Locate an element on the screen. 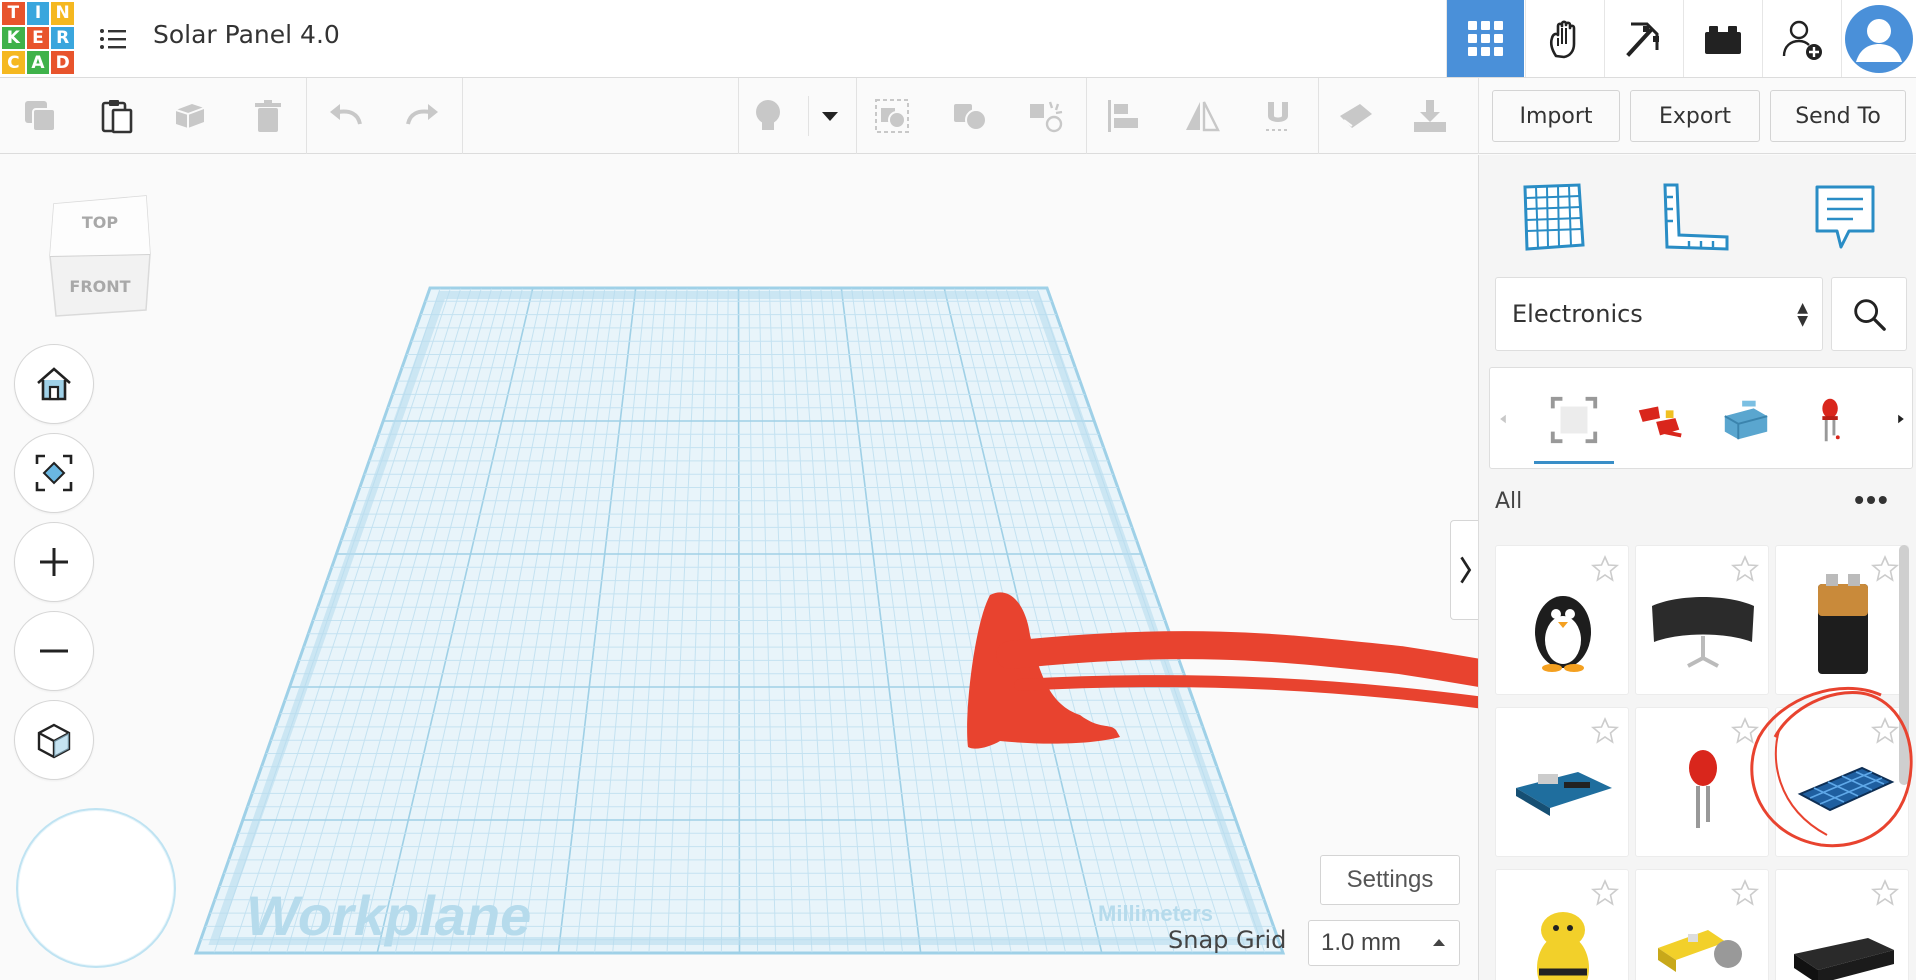 This screenshot has width=1916, height=980. redo-button is located at coordinates (422, 116).